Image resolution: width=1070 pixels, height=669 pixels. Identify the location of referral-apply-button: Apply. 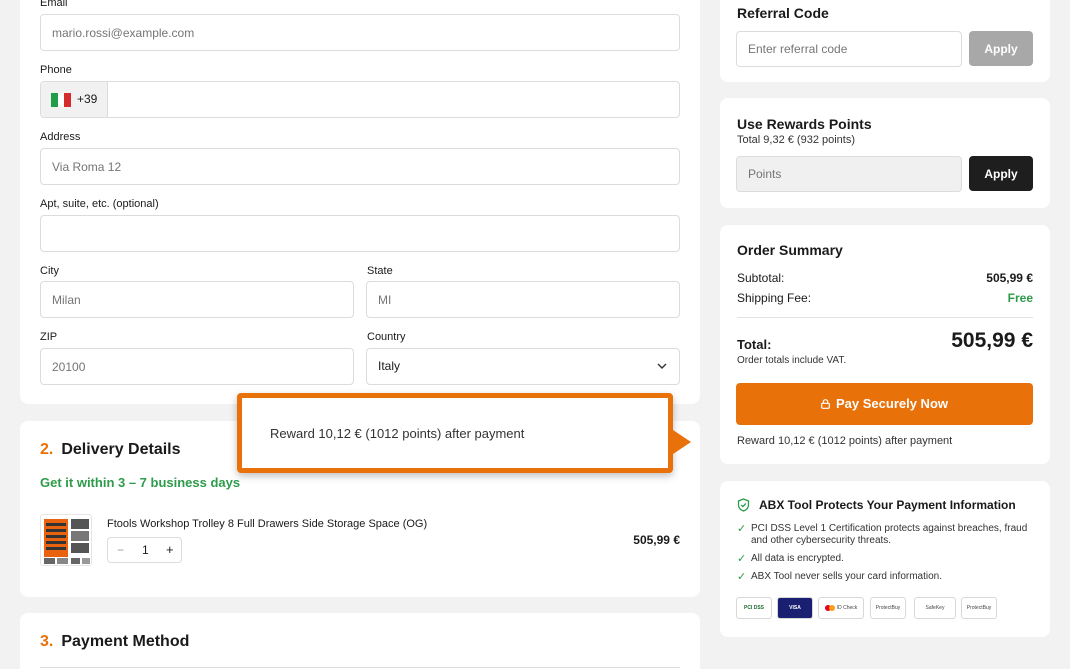
(1001, 48).